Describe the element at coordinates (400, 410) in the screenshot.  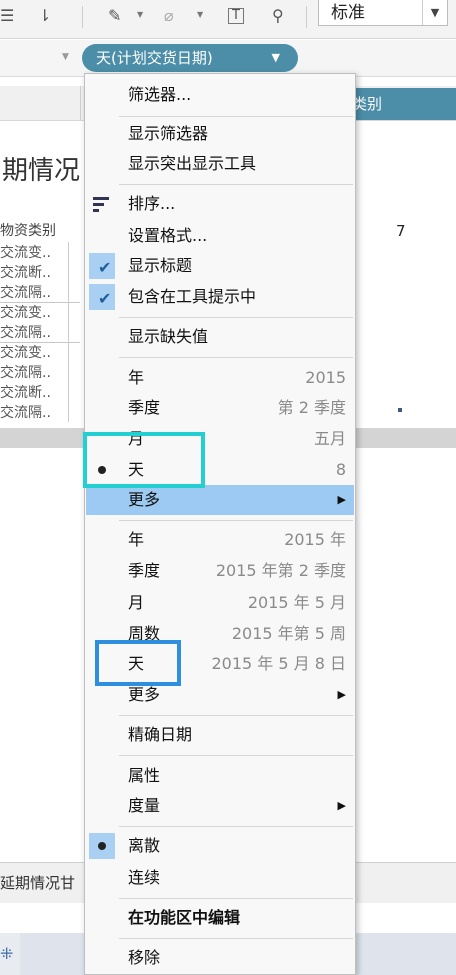
I see `data-mark` at that location.